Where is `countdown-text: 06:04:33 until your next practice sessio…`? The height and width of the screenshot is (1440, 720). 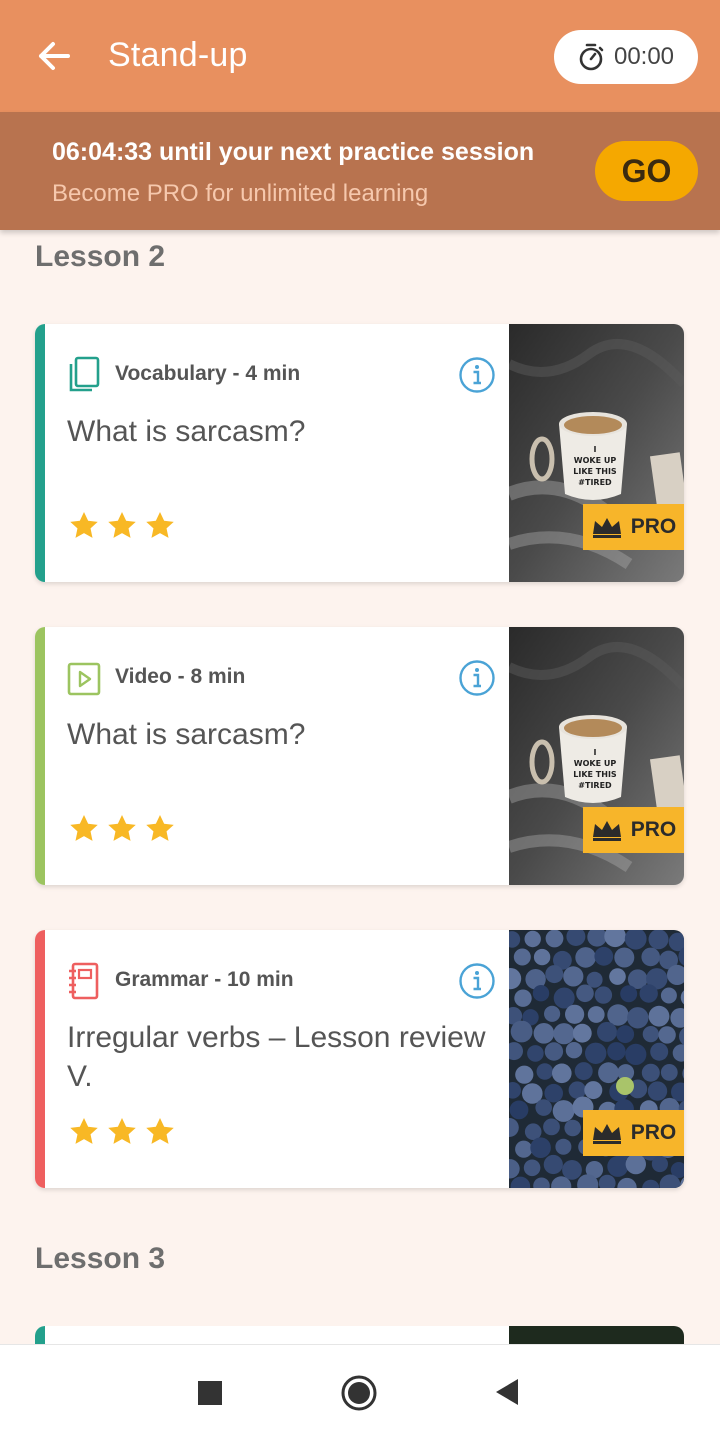 countdown-text: 06:04:33 until your next practice sessio… is located at coordinates (293, 152).